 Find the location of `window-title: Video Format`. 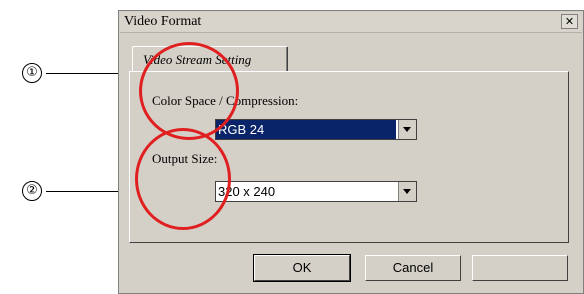

window-title: Video Format is located at coordinates (163, 21).